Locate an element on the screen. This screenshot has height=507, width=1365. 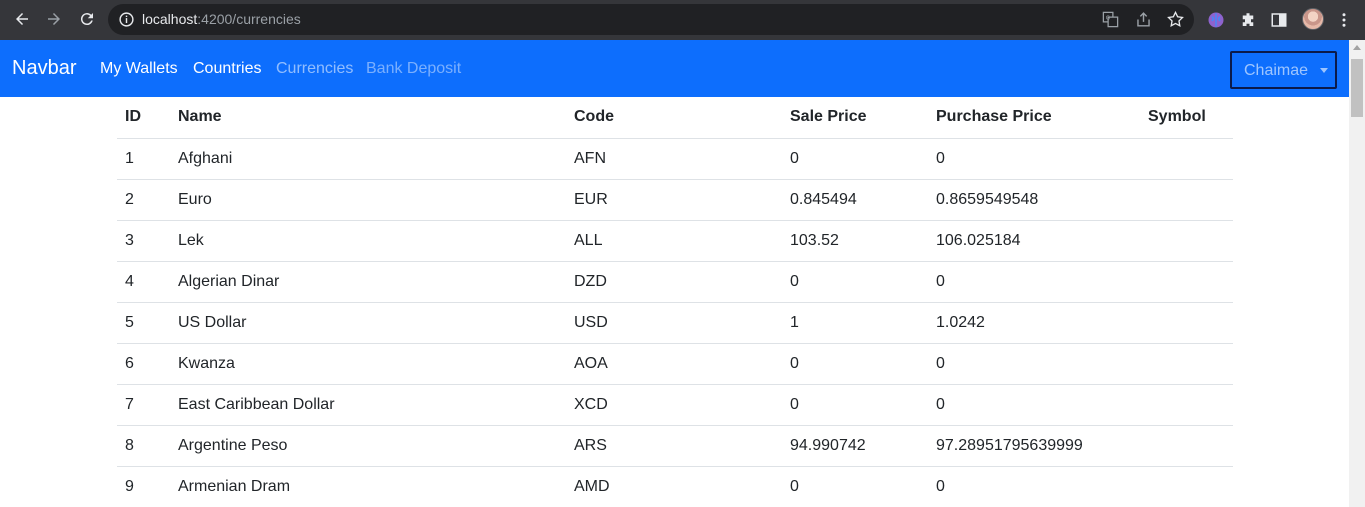
cell-name: Argentine Peso is located at coordinates (368, 446).